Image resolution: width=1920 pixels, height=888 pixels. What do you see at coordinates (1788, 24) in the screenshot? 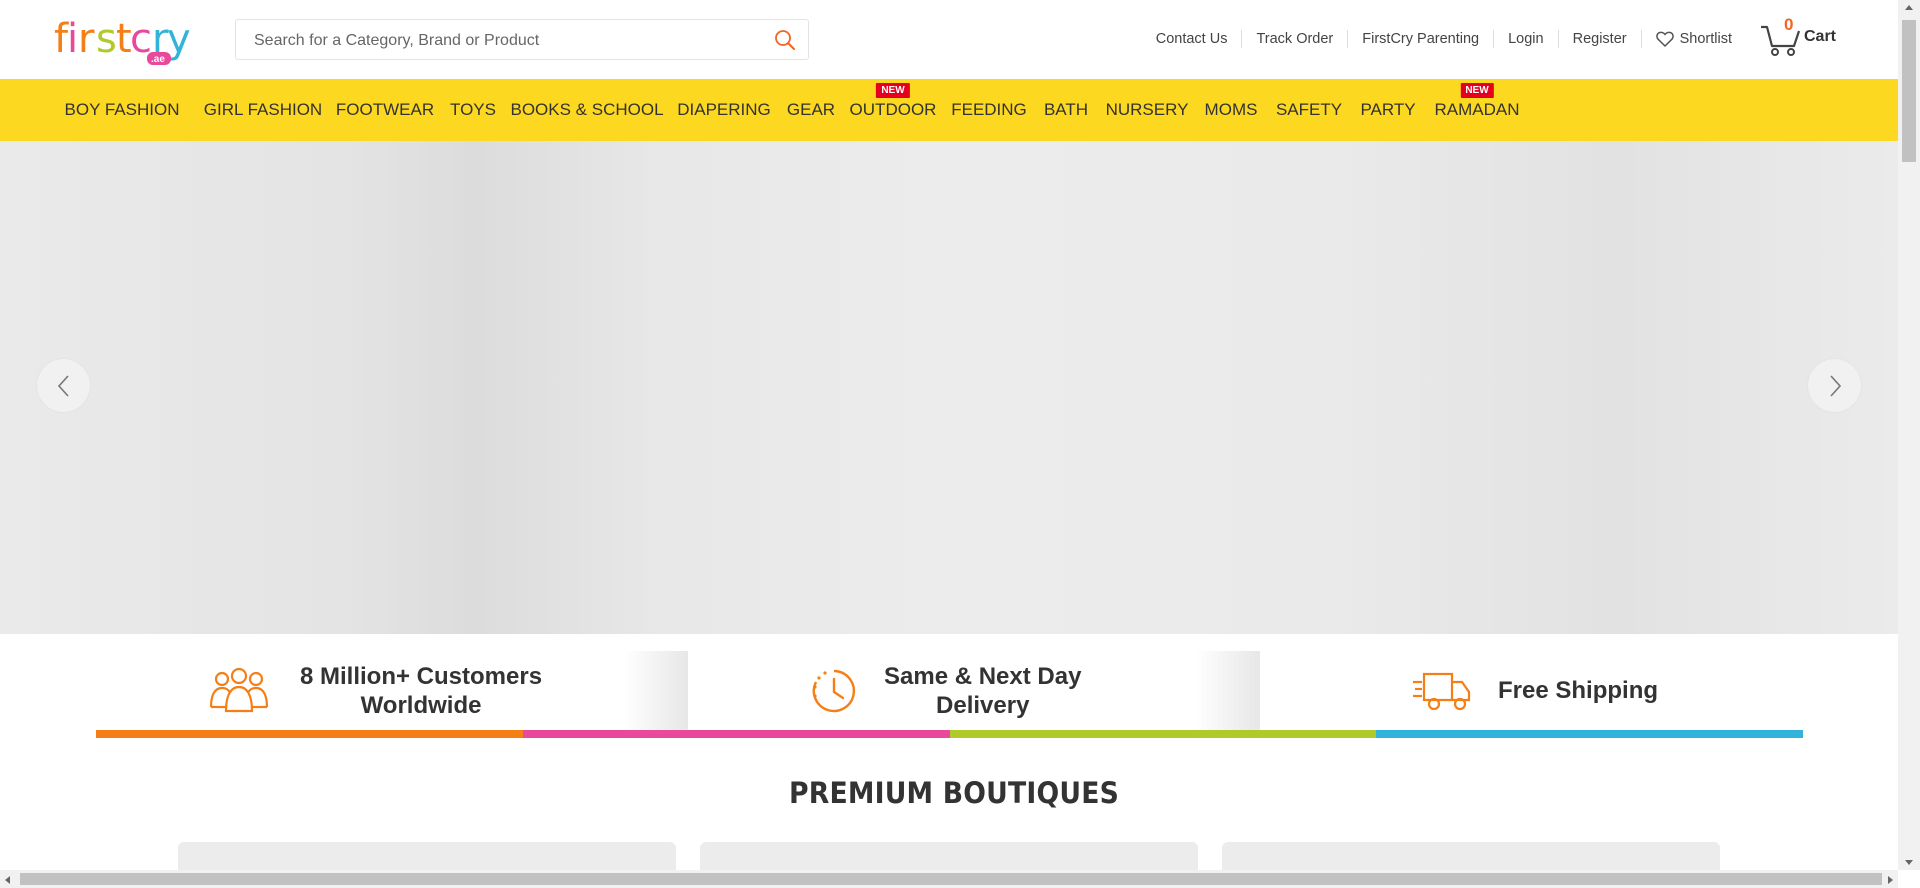
I see `cart-count: 0` at bounding box center [1788, 24].